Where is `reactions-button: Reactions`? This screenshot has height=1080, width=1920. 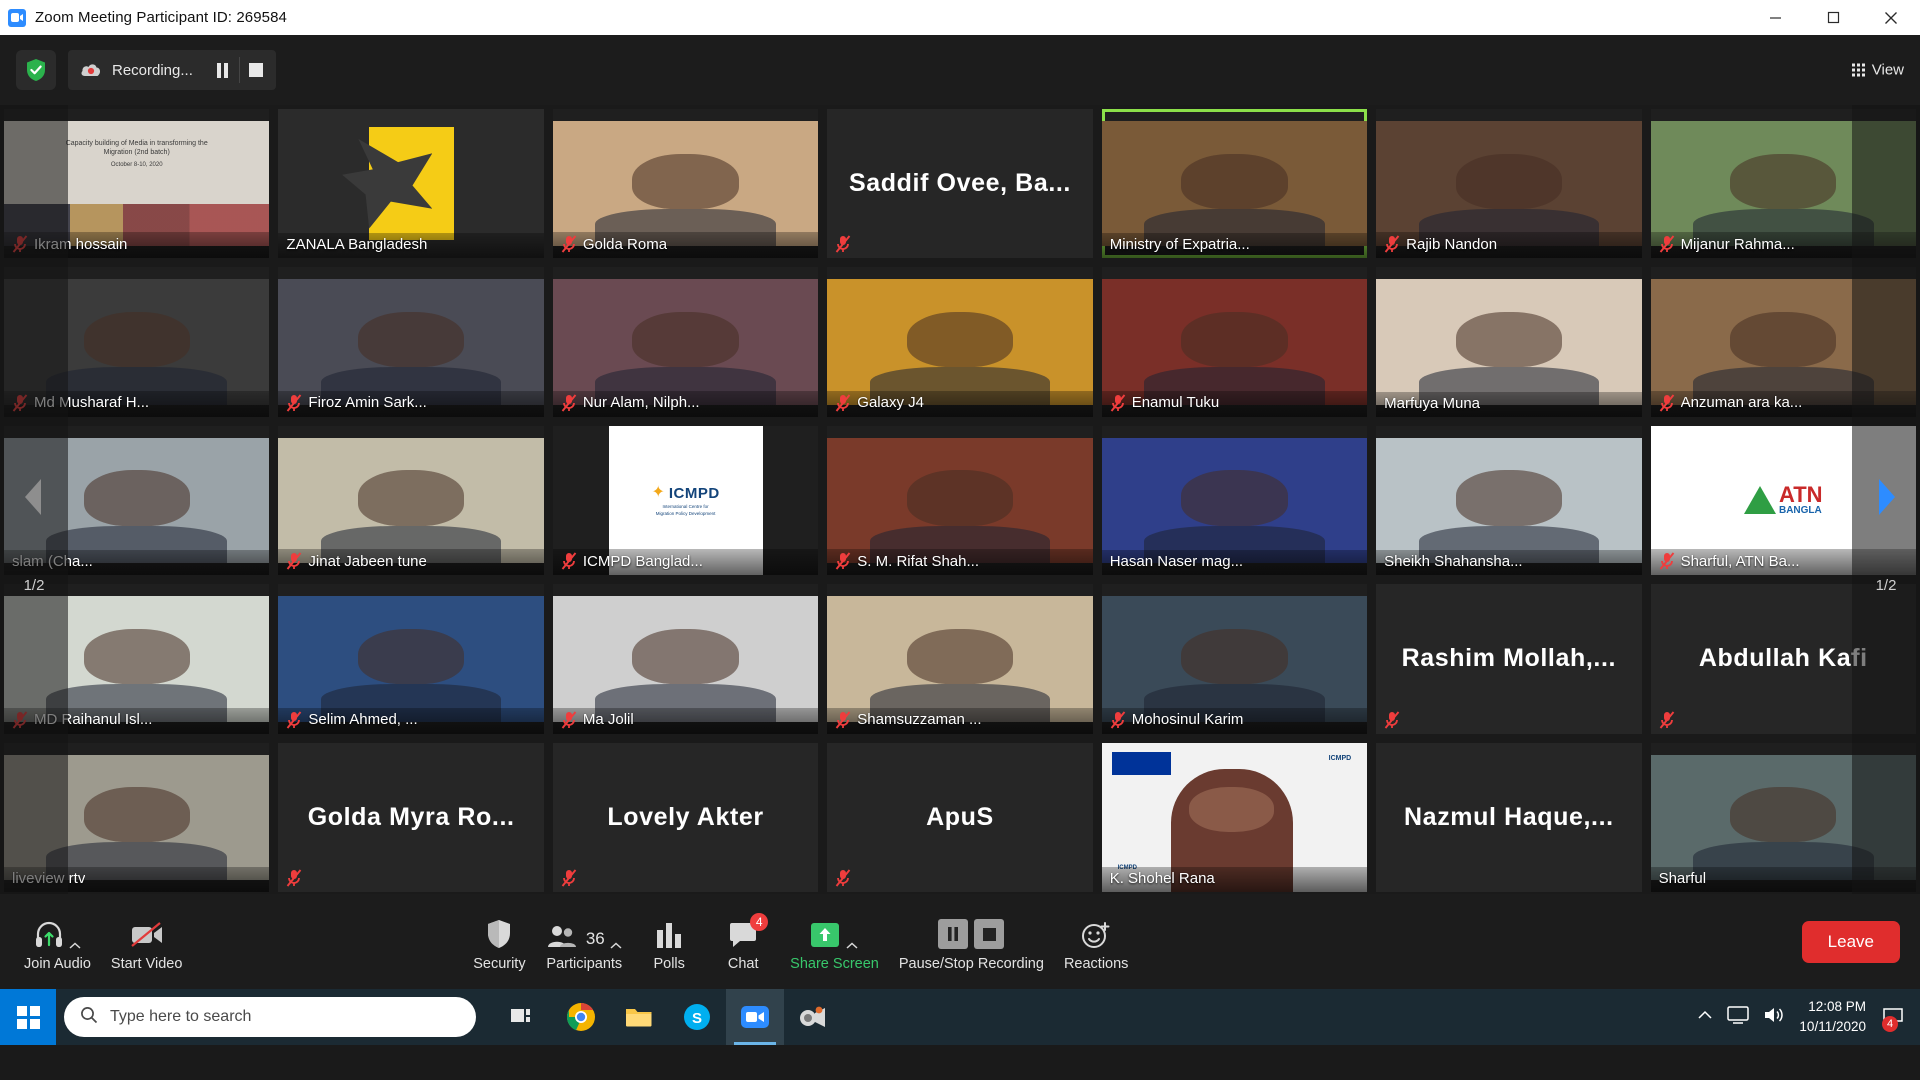
reactions-button: Reactions is located at coordinates (1096, 941).